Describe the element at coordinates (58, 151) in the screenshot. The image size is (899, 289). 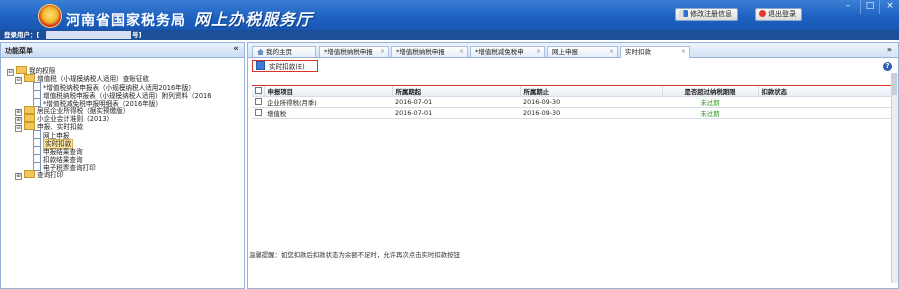
I see `tree-node: 申报结果查询` at that location.